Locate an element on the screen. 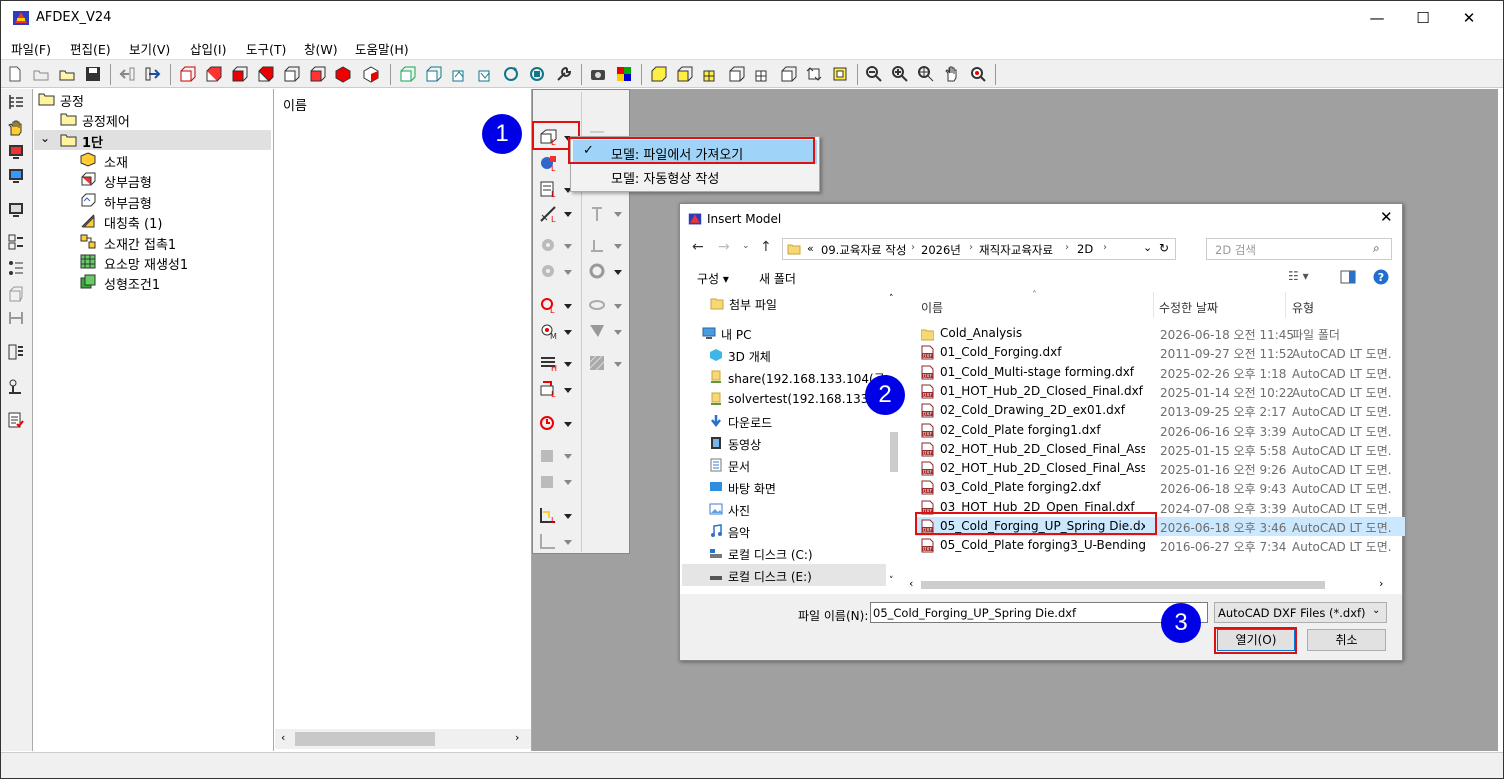 This screenshot has height=779, width=1504. grid-view-icon is located at coordinates (762, 74).